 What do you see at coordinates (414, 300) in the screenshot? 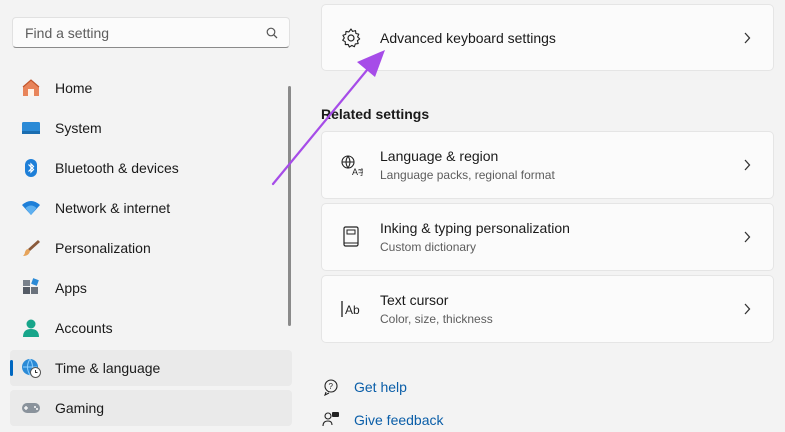
I see `card-title: Text cursor` at bounding box center [414, 300].